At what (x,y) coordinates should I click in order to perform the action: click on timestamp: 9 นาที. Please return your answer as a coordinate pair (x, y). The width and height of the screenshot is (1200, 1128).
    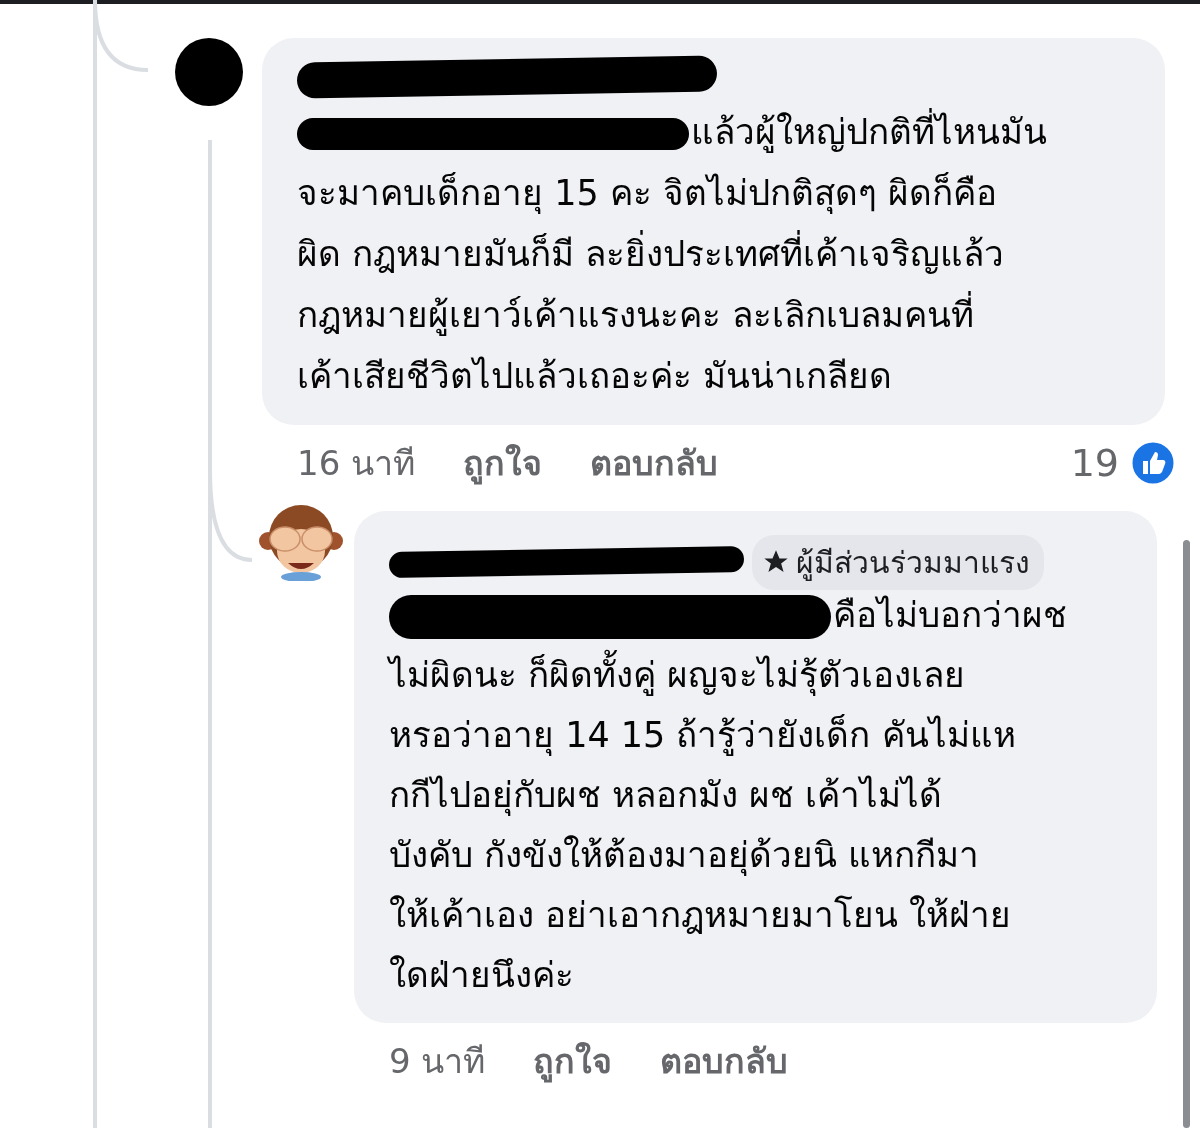
    Looking at the image, I should click on (437, 1061).